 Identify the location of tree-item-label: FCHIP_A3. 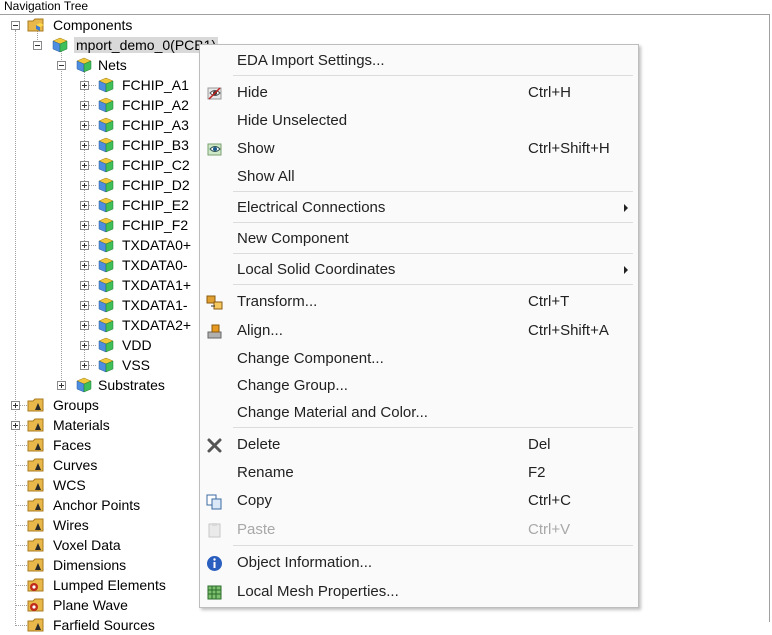
(155, 125).